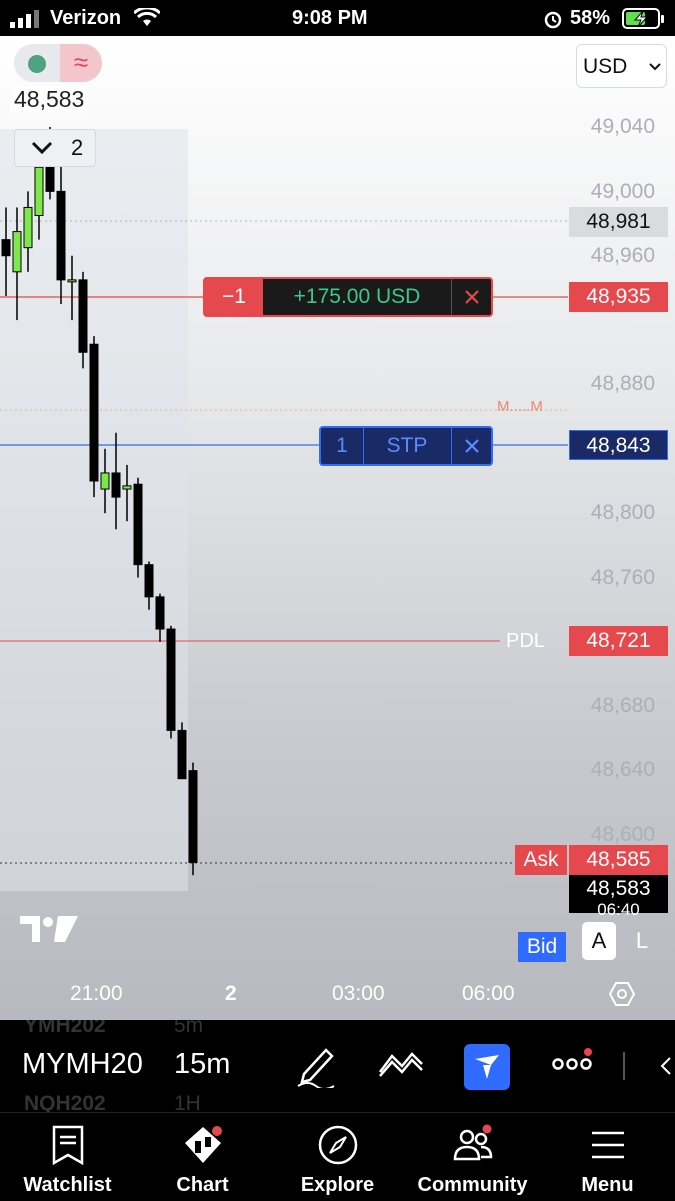 The image size is (675, 1201). I want to click on stop-type: STP, so click(407, 446).